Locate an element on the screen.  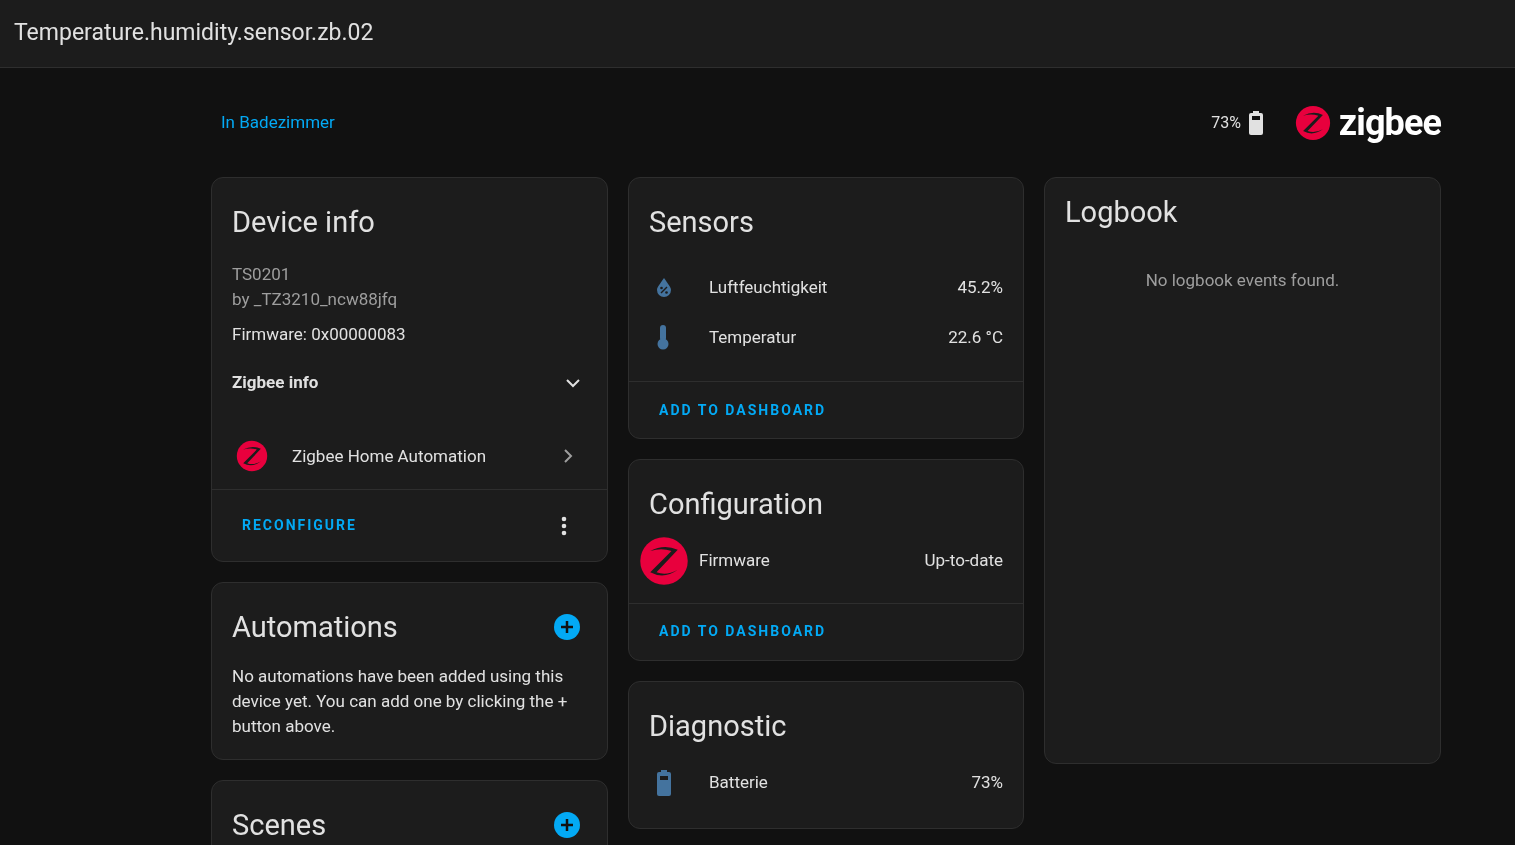
water-drop-icon is located at coordinates (664, 287).